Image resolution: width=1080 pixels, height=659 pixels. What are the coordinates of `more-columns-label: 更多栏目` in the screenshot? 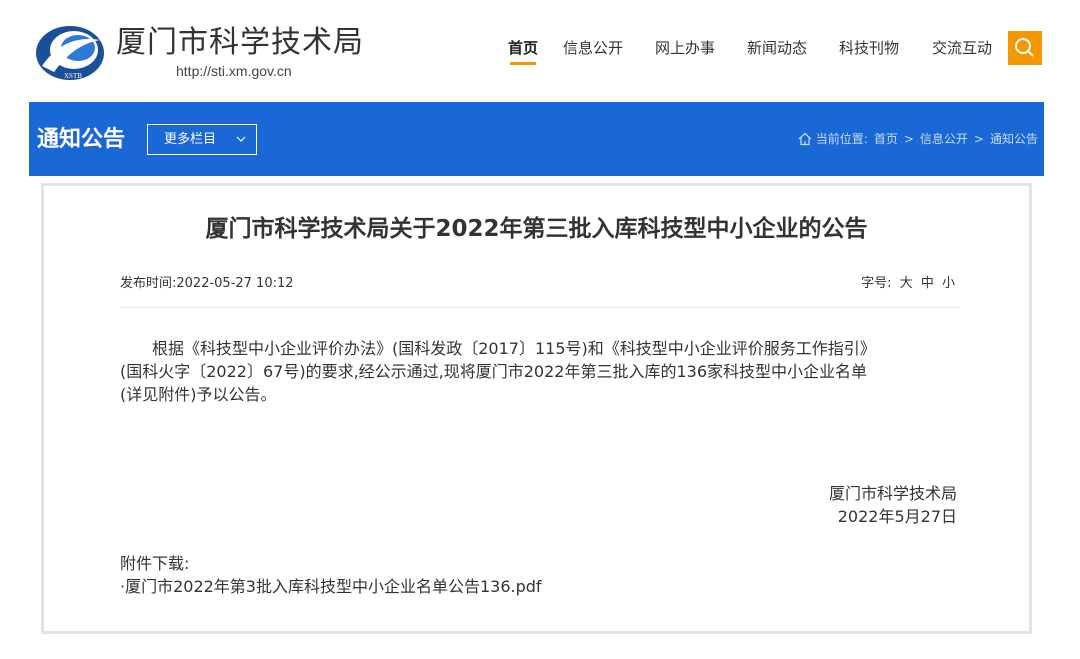 It's located at (190, 139).